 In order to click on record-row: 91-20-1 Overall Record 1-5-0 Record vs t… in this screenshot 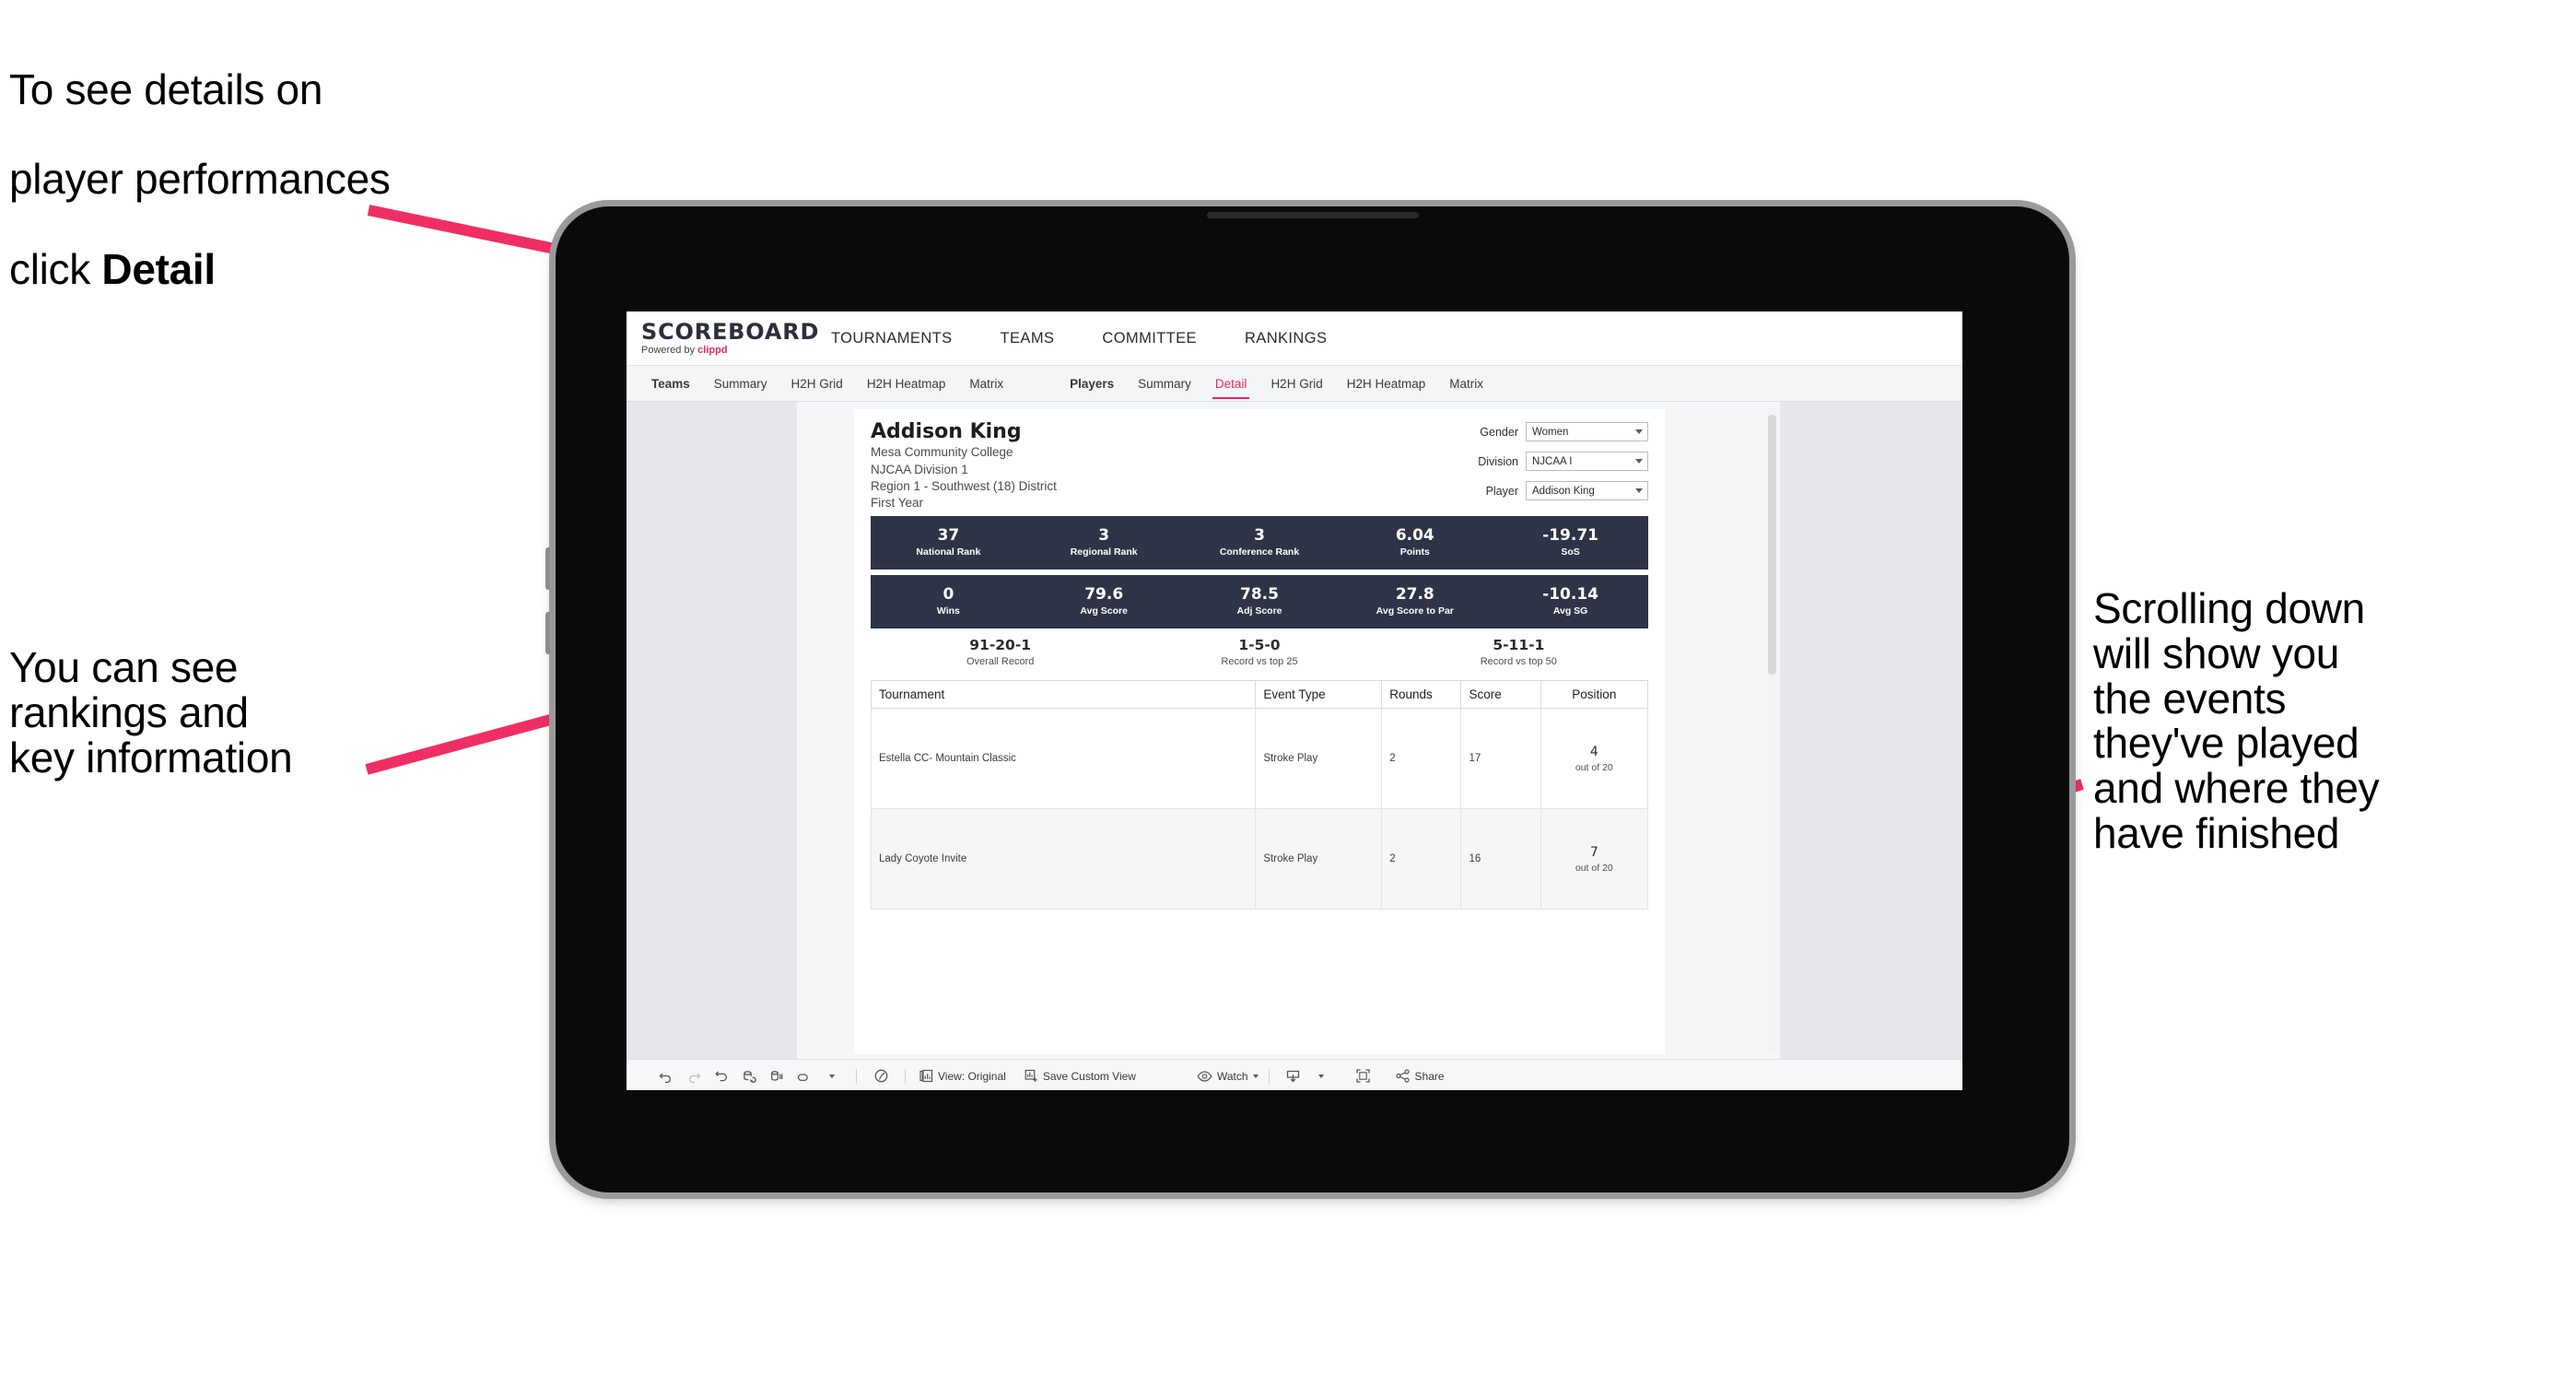, I will do `click(1259, 651)`.